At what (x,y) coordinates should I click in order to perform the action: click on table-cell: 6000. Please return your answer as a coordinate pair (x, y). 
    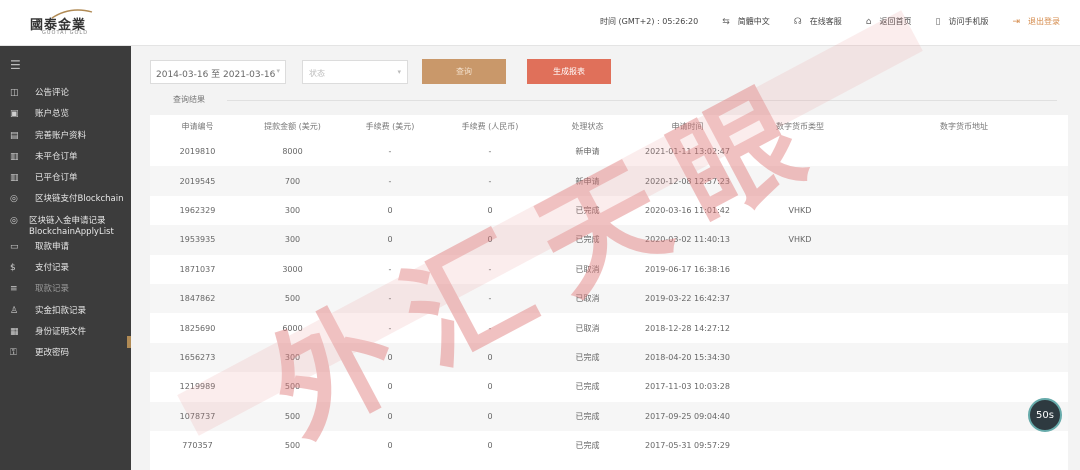
    Looking at the image, I should click on (292, 328).